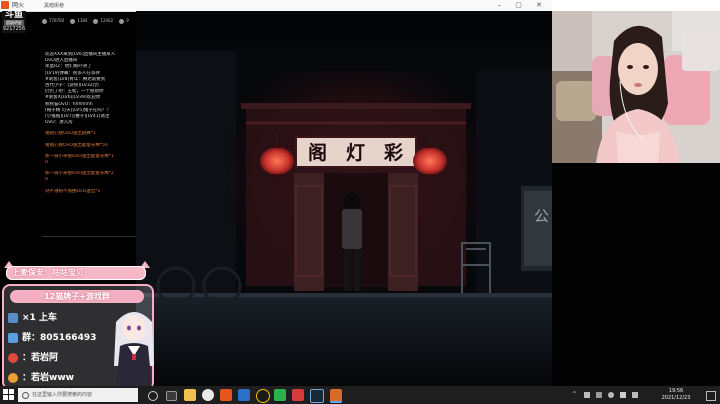  I want to click on taskbar-search-box: 在这里输入你要搜索的内容, so click(78, 395).